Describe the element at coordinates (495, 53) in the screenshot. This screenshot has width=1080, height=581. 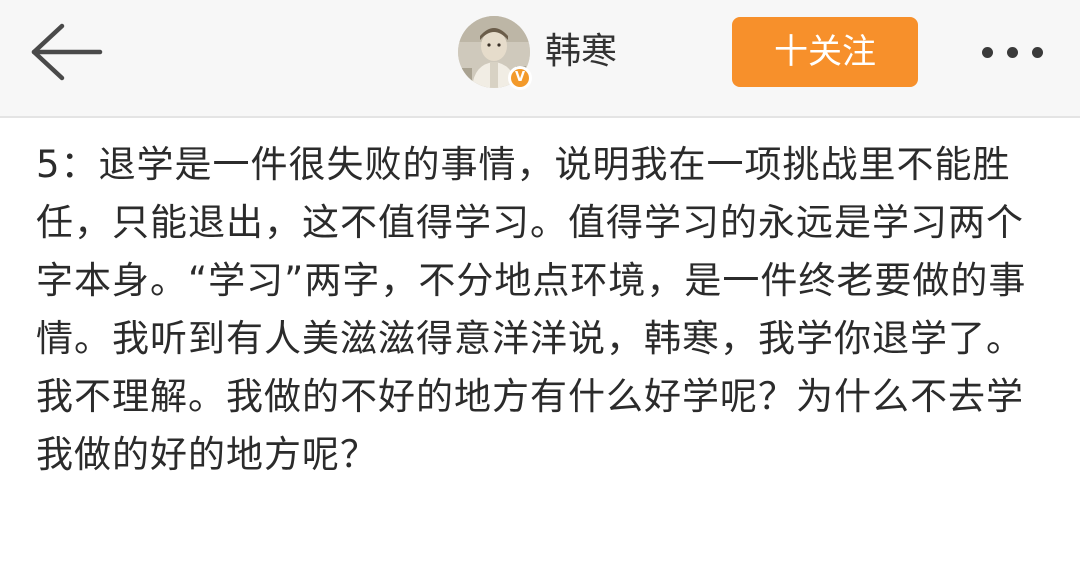
I see `avatar: V` at that location.